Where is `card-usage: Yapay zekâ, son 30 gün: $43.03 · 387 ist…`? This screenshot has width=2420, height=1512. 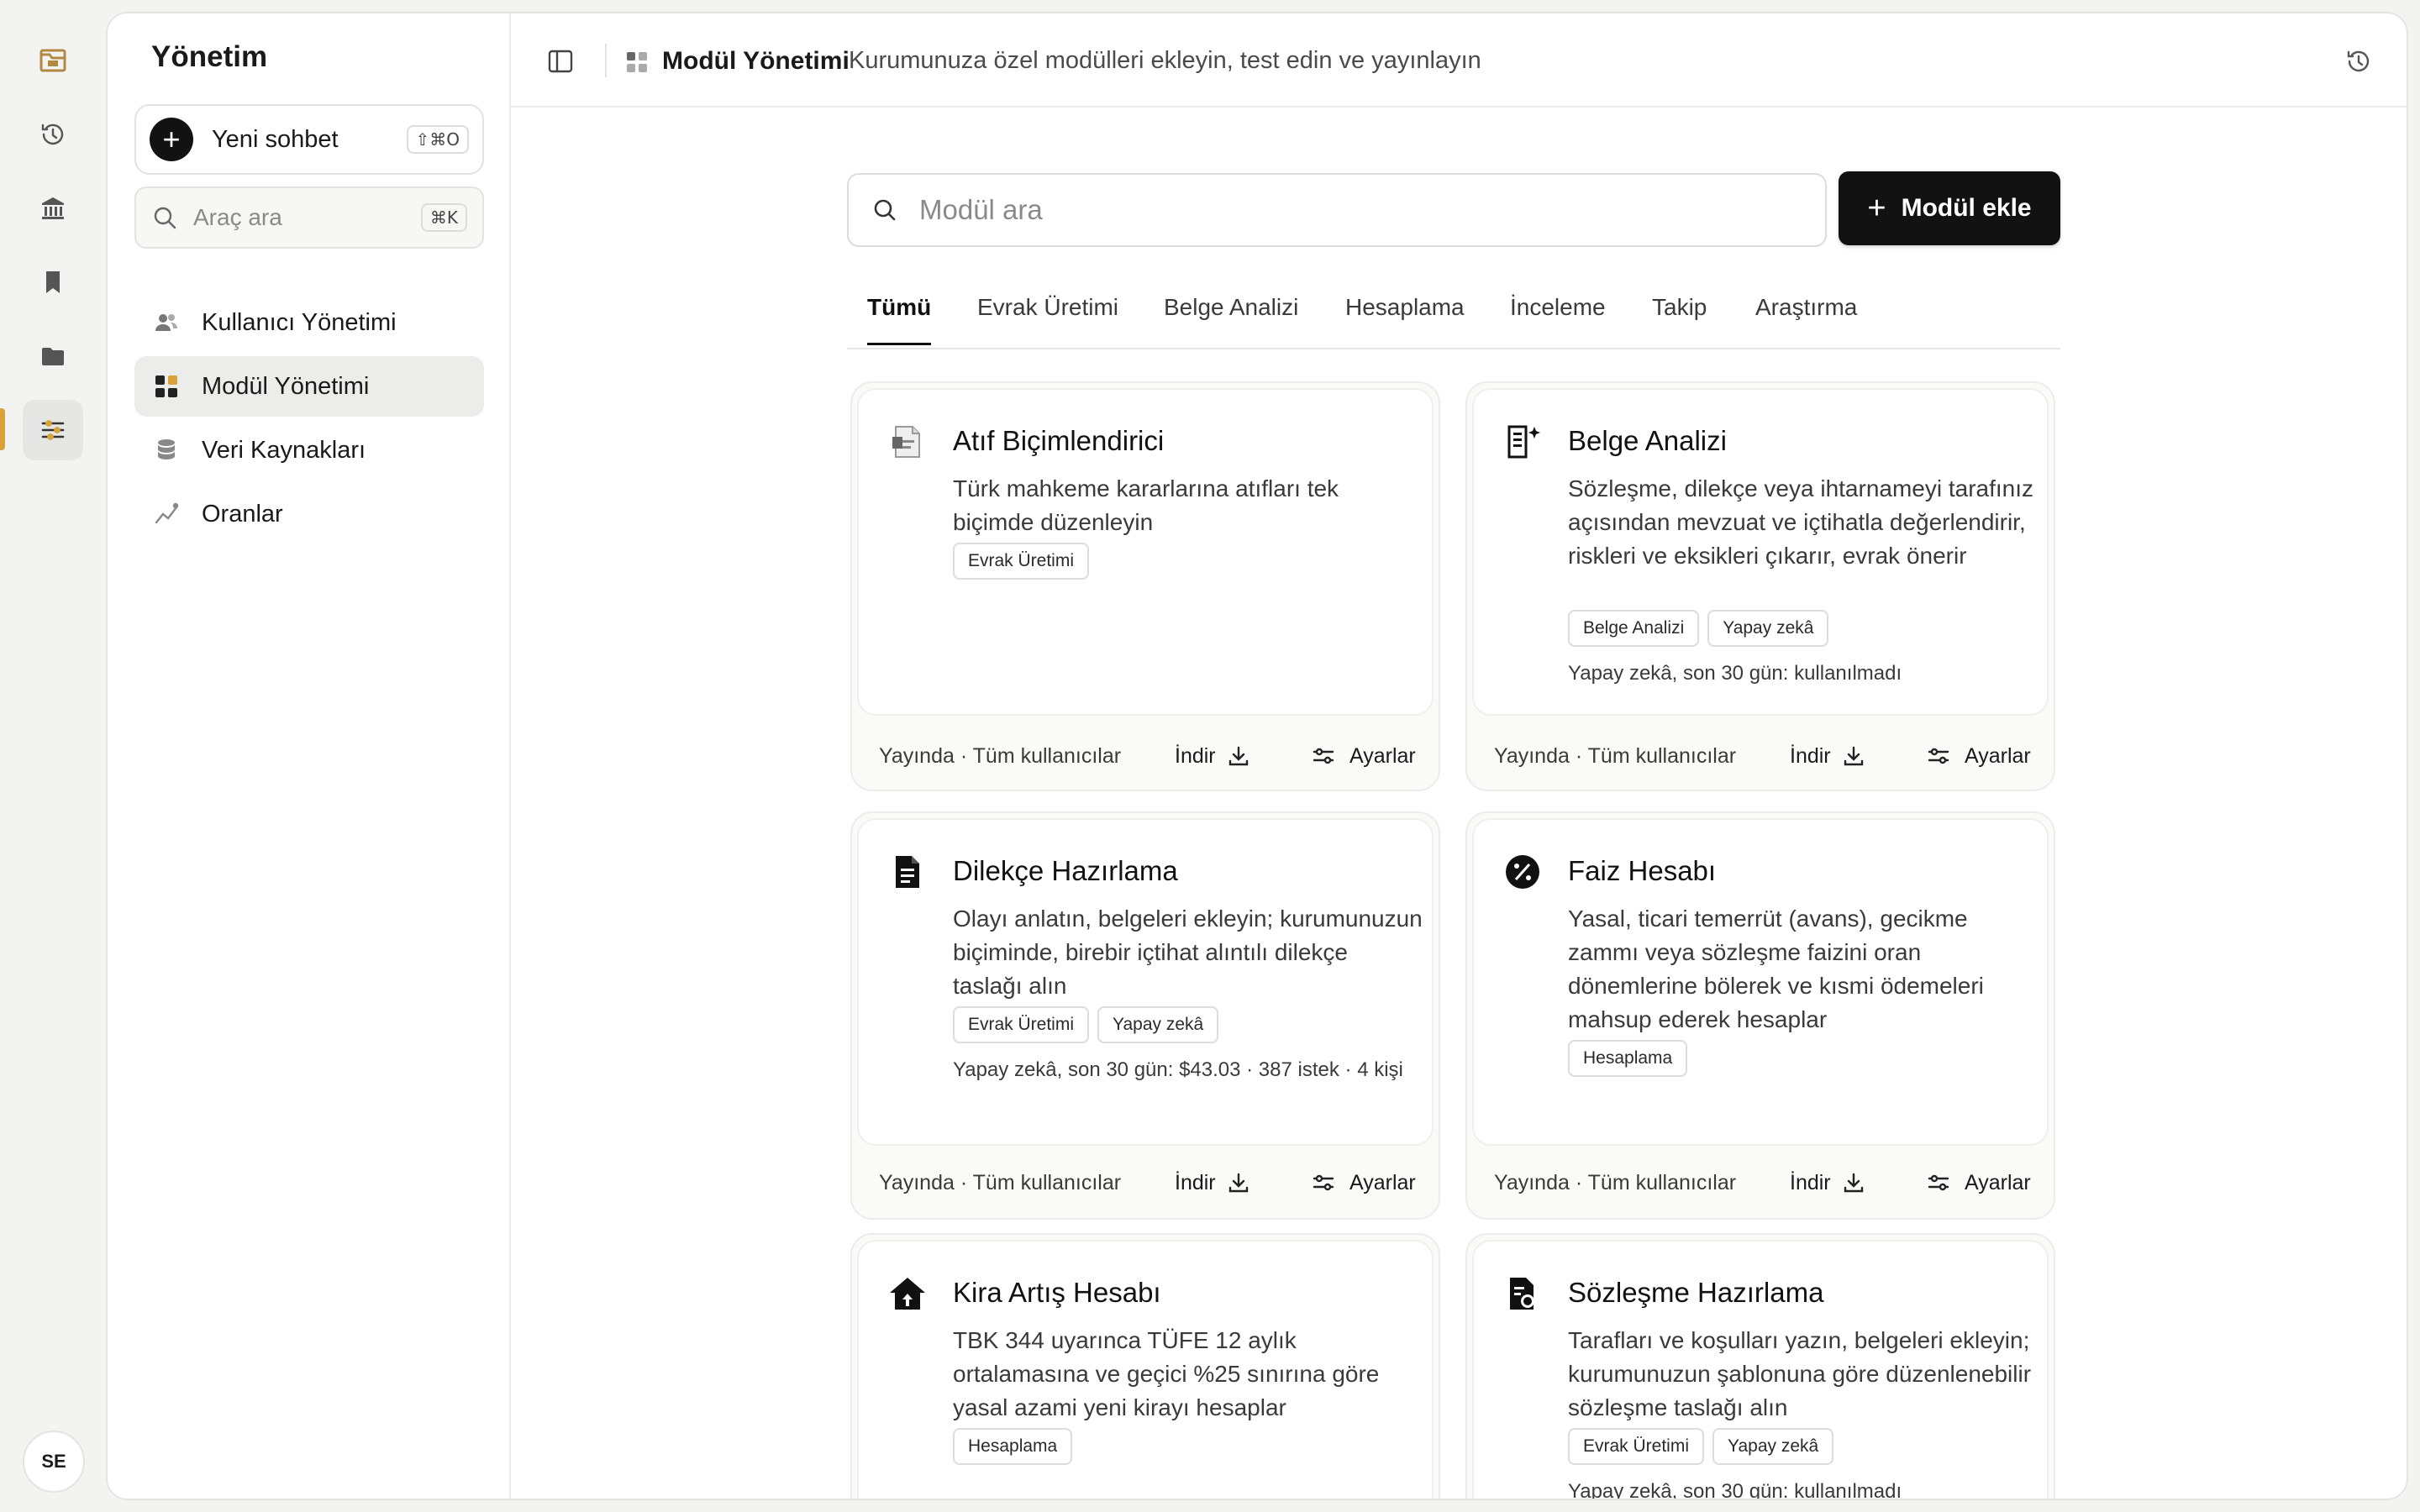
card-usage: Yapay zekâ, son 30 gün: $43.03 · 387 ist… is located at coordinates (1178, 1069).